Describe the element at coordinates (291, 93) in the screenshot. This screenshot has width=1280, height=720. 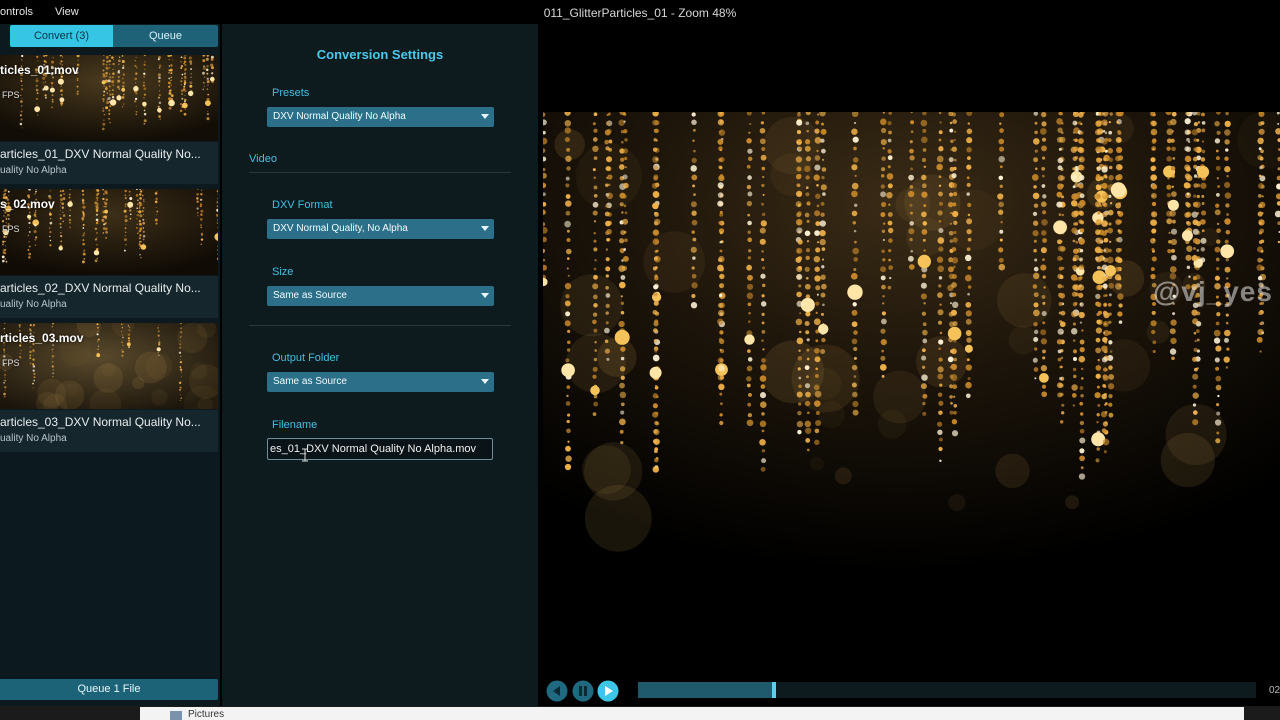
I see `presets-label: Presets` at that location.